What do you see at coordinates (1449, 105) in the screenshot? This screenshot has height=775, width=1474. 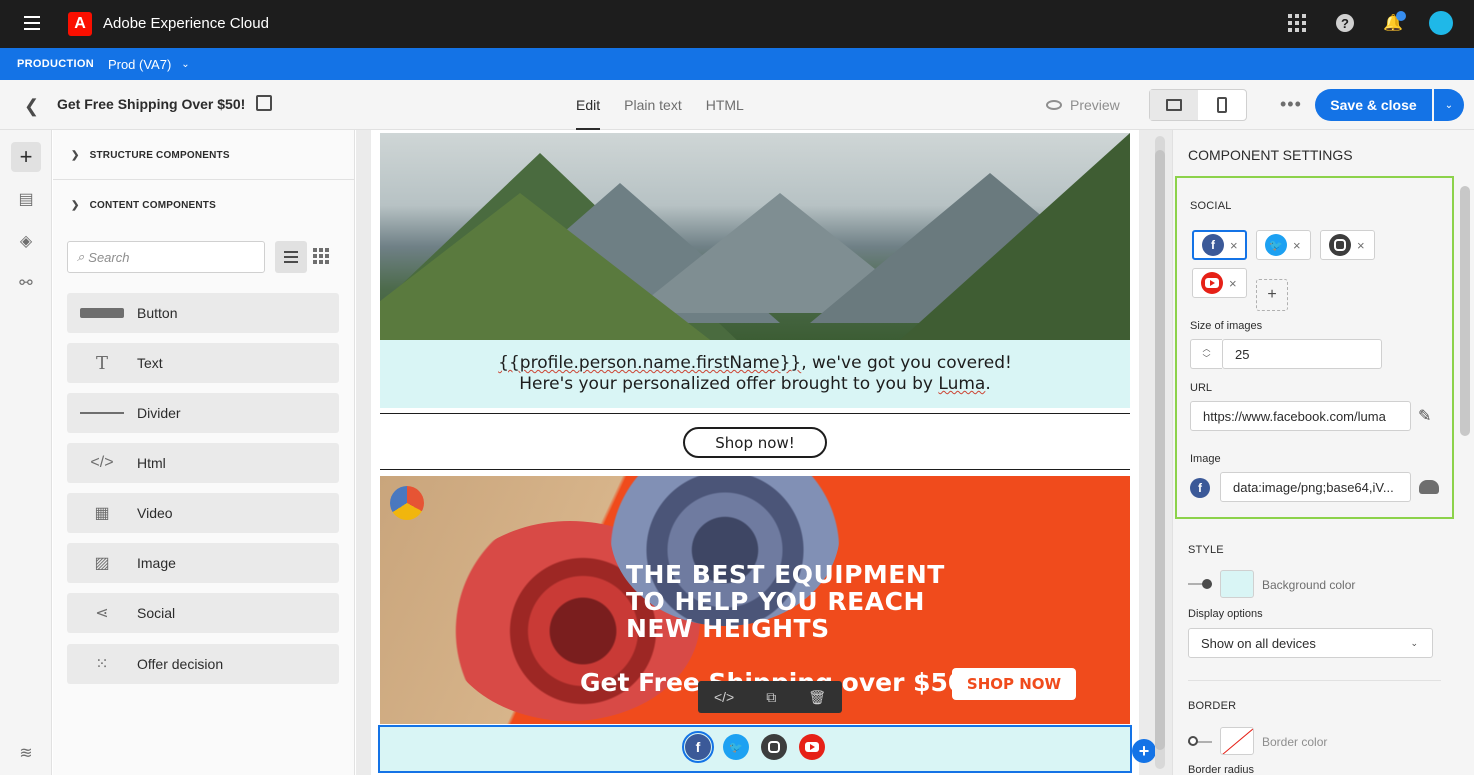 I see `save-dropdown-button: ⌄` at bounding box center [1449, 105].